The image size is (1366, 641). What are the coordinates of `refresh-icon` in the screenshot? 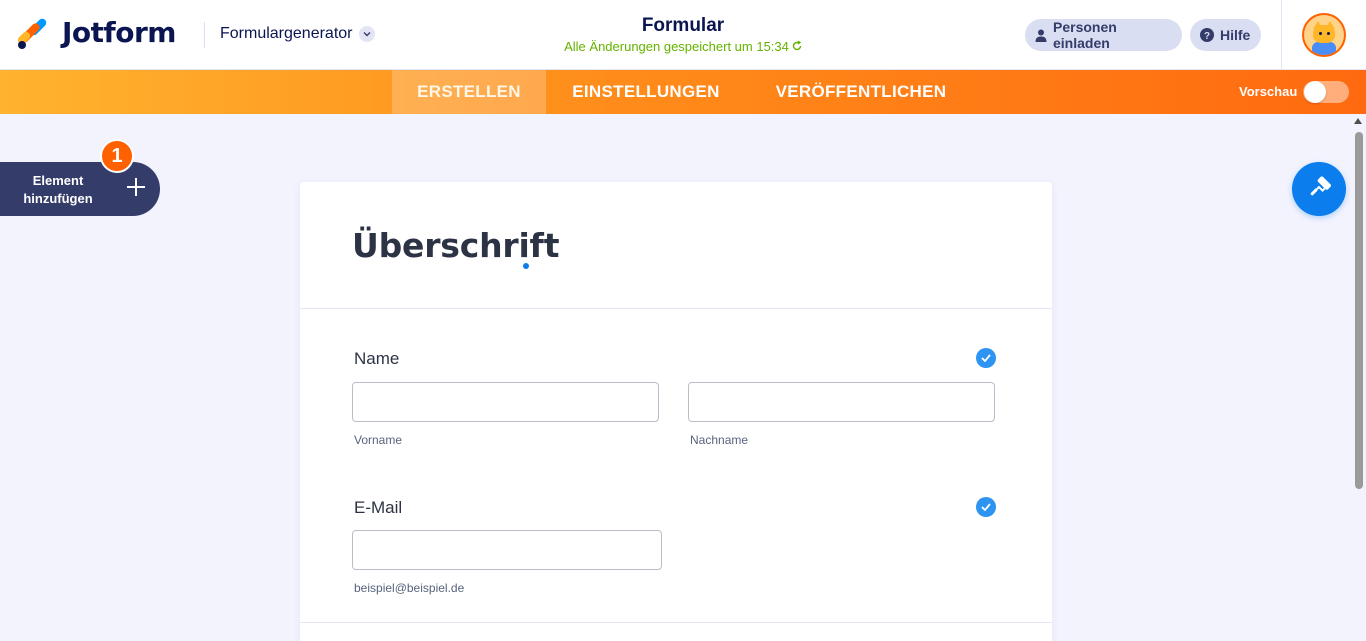 It's located at (797, 46).